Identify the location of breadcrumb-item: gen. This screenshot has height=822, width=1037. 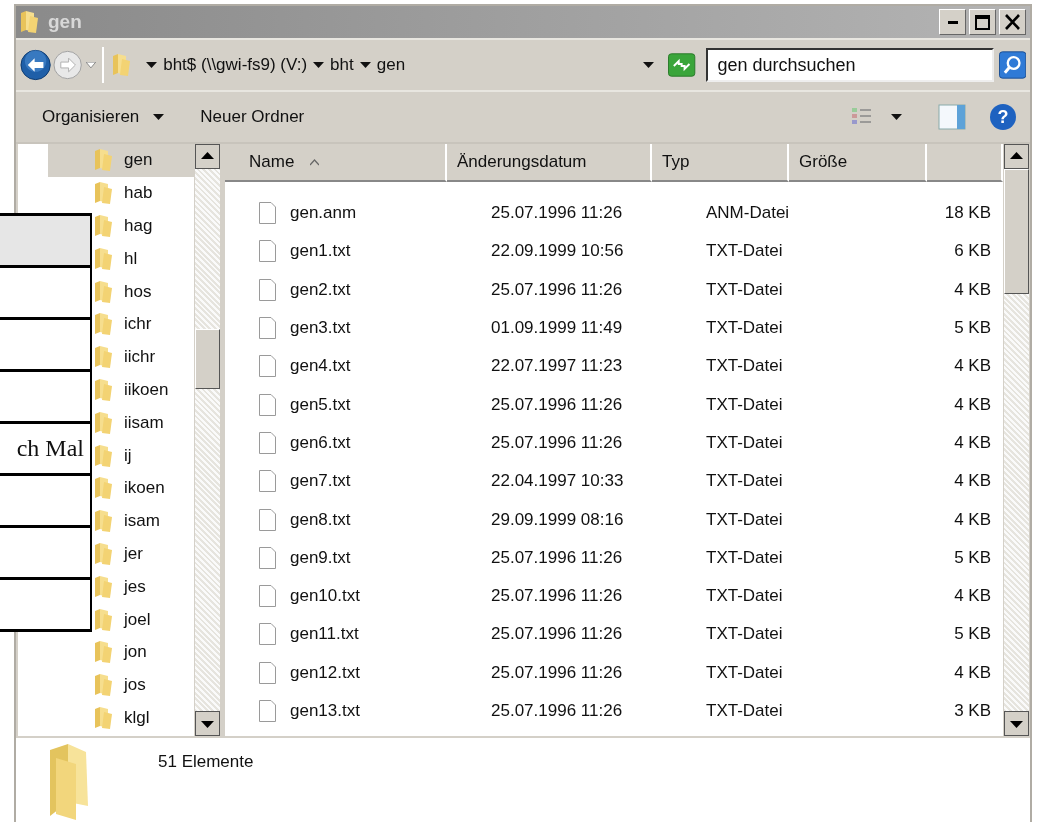
(391, 65).